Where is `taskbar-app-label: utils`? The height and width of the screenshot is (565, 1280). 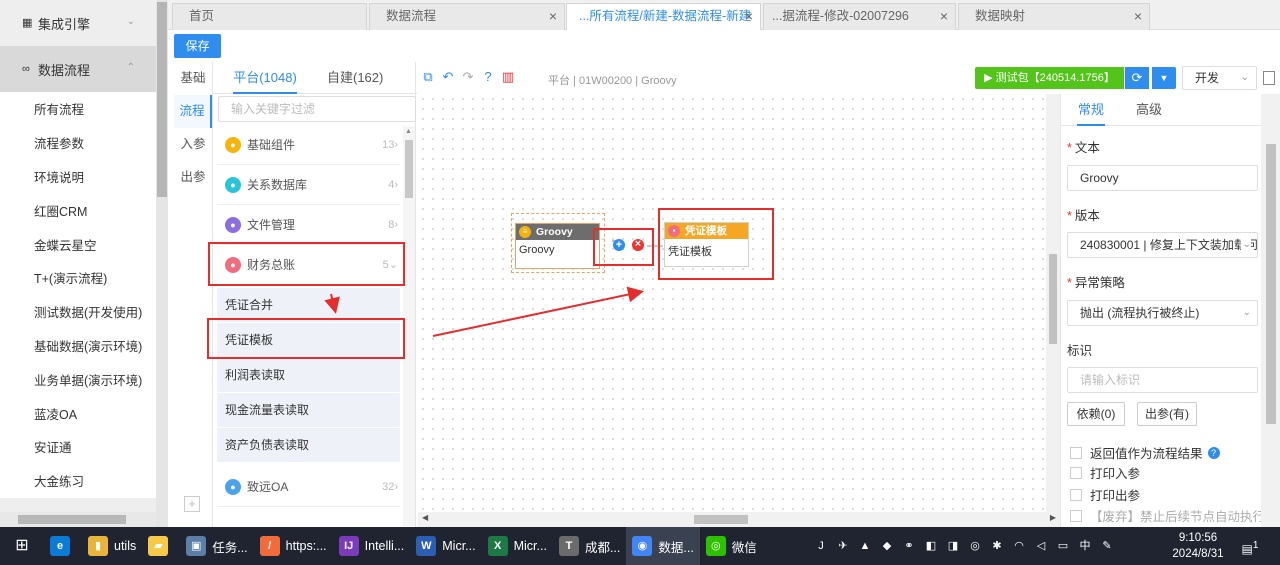
taskbar-app-label: utils is located at coordinates (125, 546).